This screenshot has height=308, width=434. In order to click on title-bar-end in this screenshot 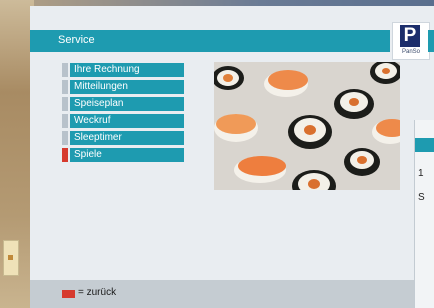, I will do `click(431, 41)`.